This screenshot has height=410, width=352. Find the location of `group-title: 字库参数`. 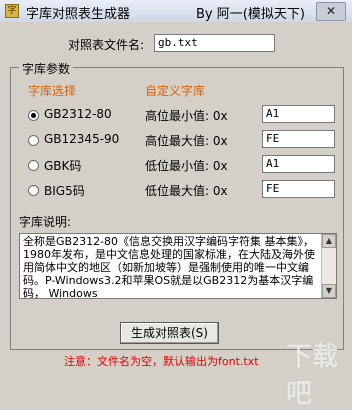

group-title: 字库参数 is located at coordinates (46, 68).